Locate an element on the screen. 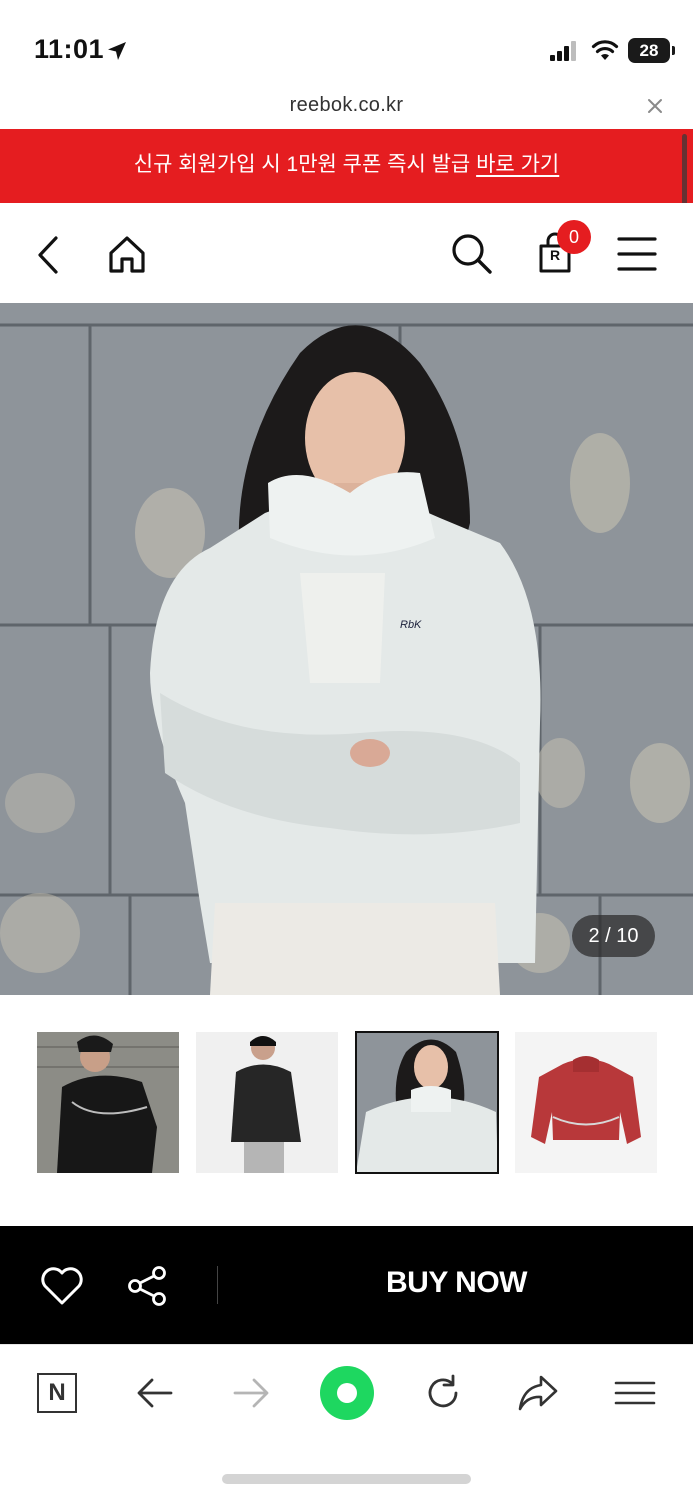 This screenshot has height=1500, width=693. image-counter: 2 / 10 is located at coordinates (613, 936).